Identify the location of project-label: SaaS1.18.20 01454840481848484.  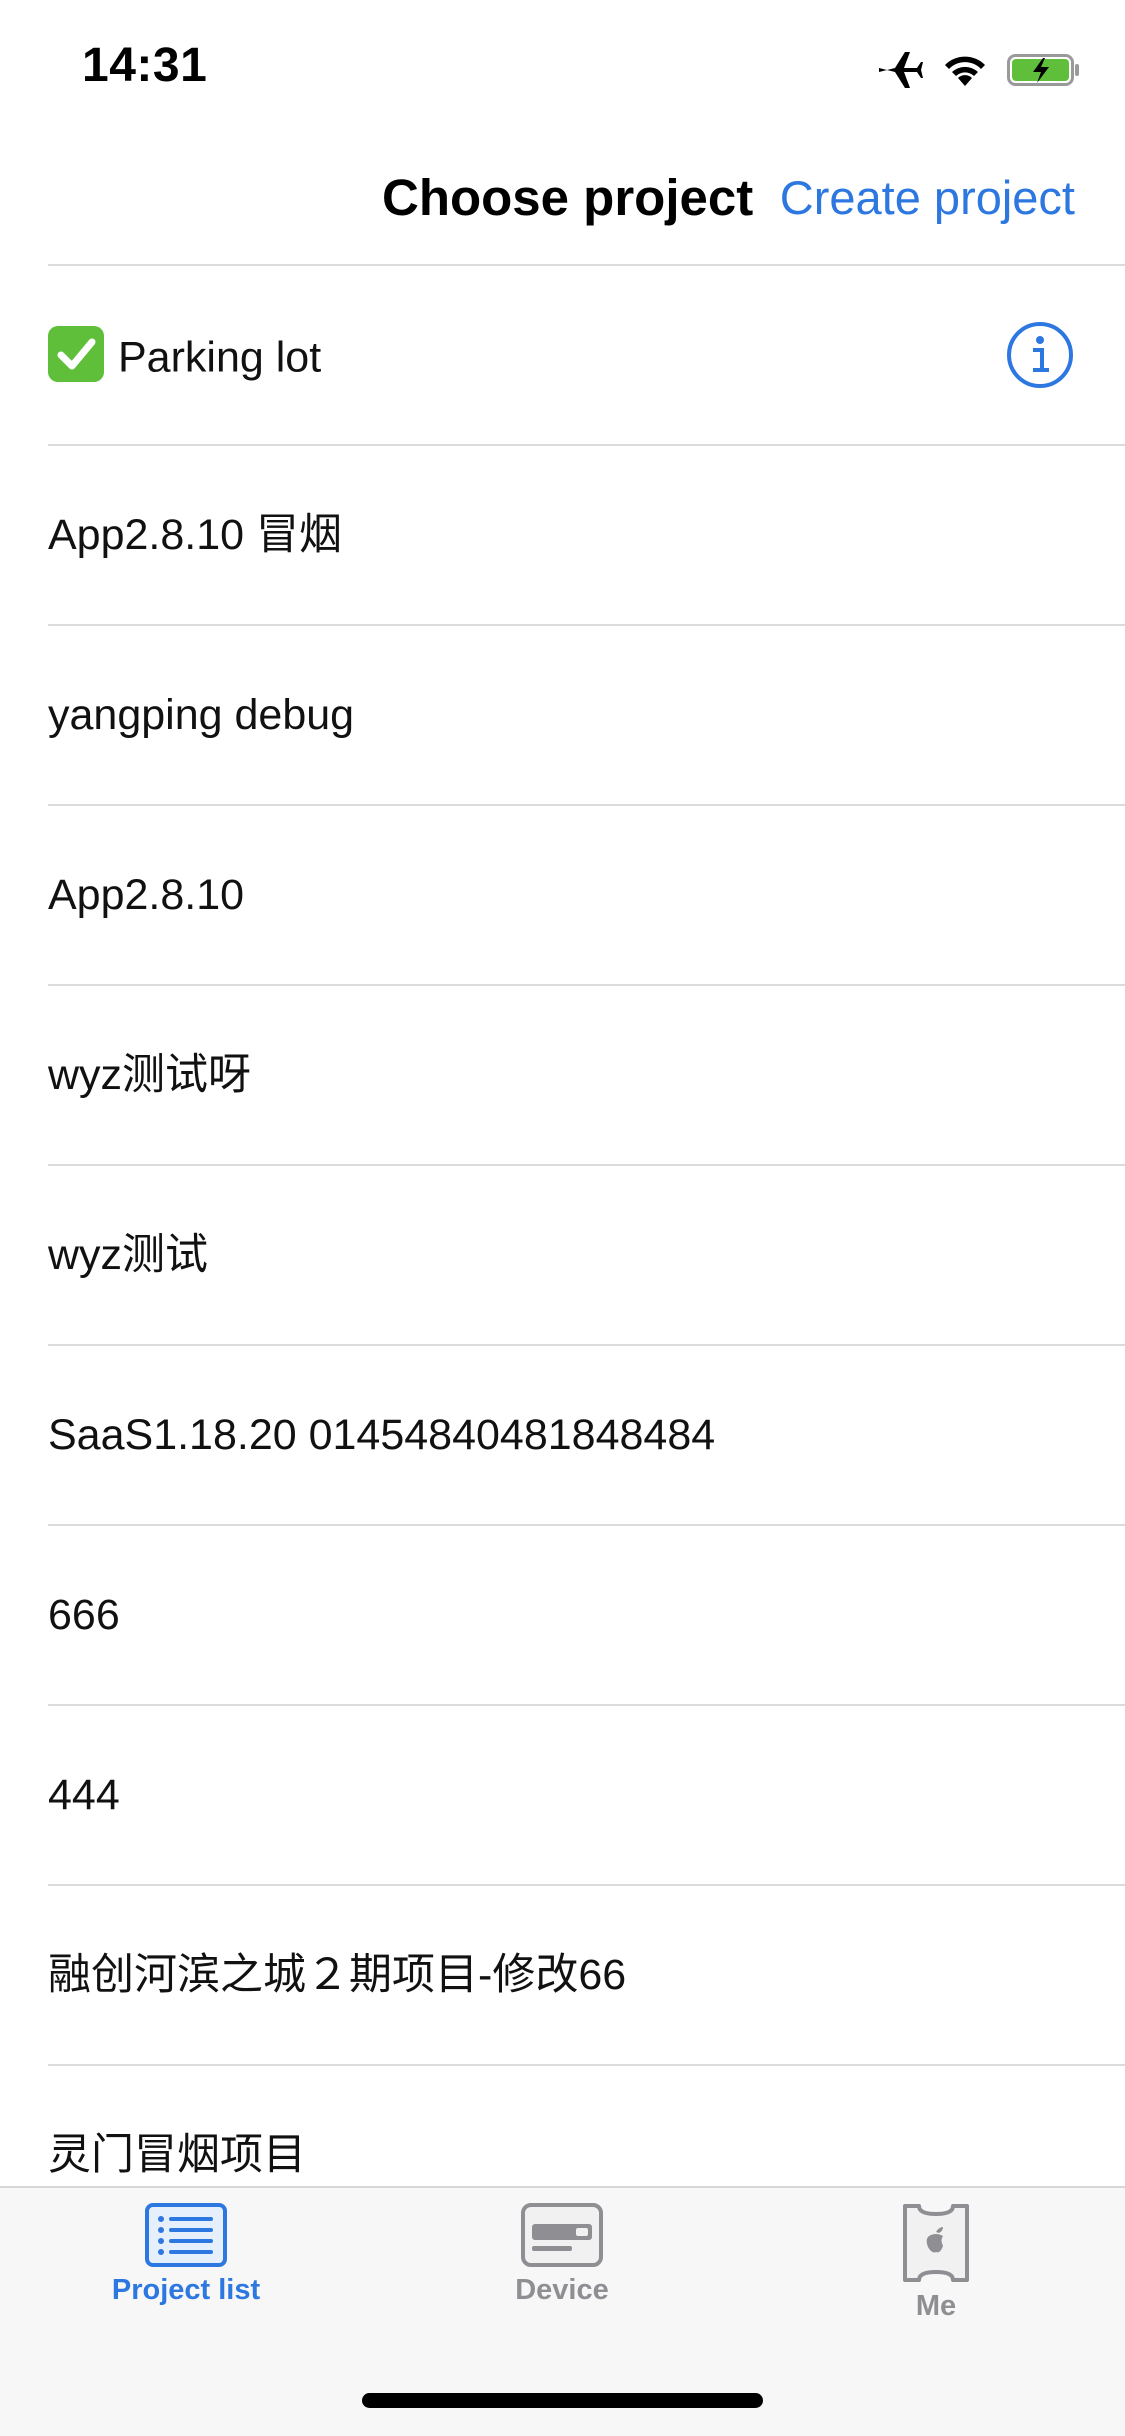
(382, 1435).